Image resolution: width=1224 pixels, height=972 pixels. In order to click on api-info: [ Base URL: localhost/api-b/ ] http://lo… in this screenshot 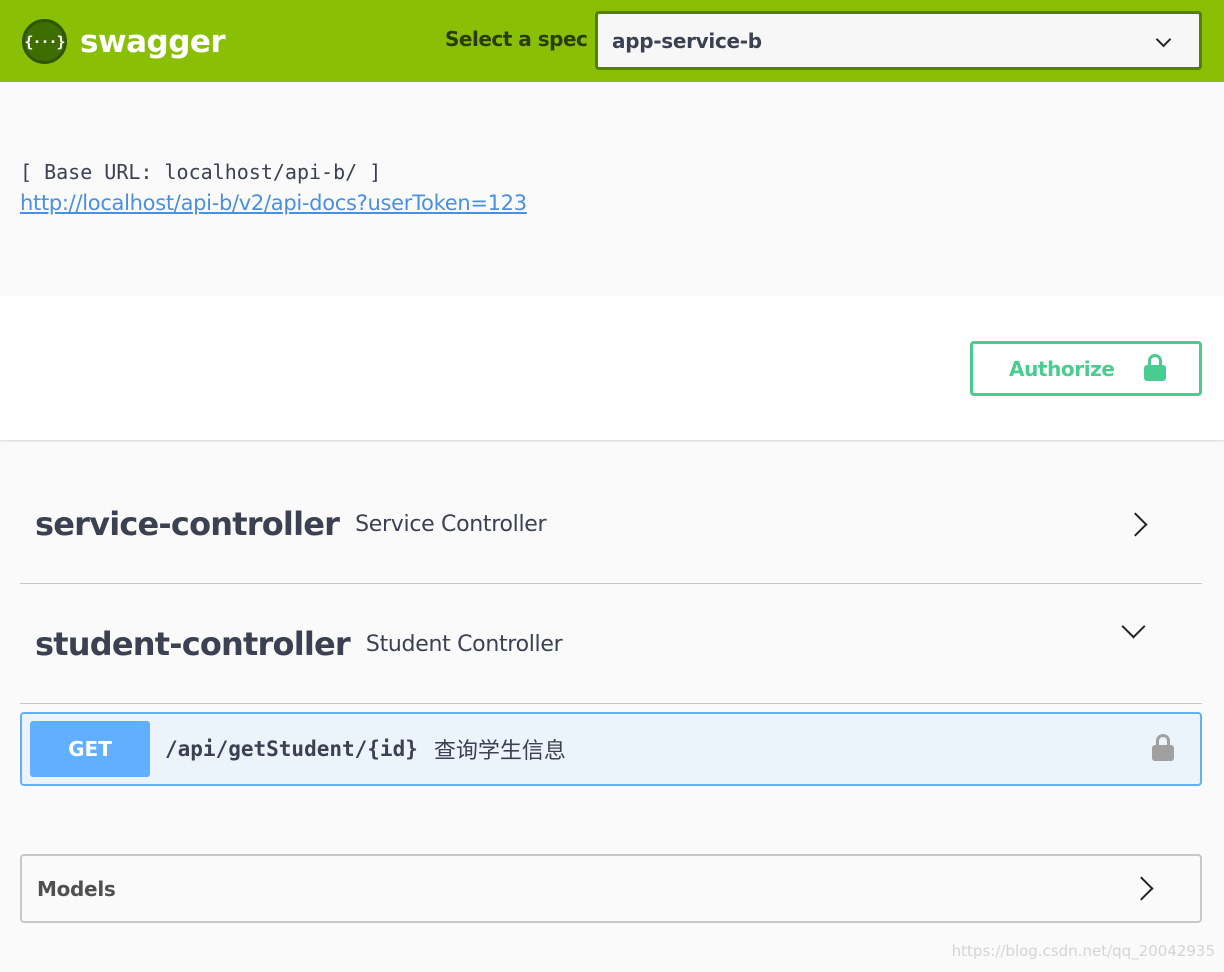, I will do `click(273, 189)`.